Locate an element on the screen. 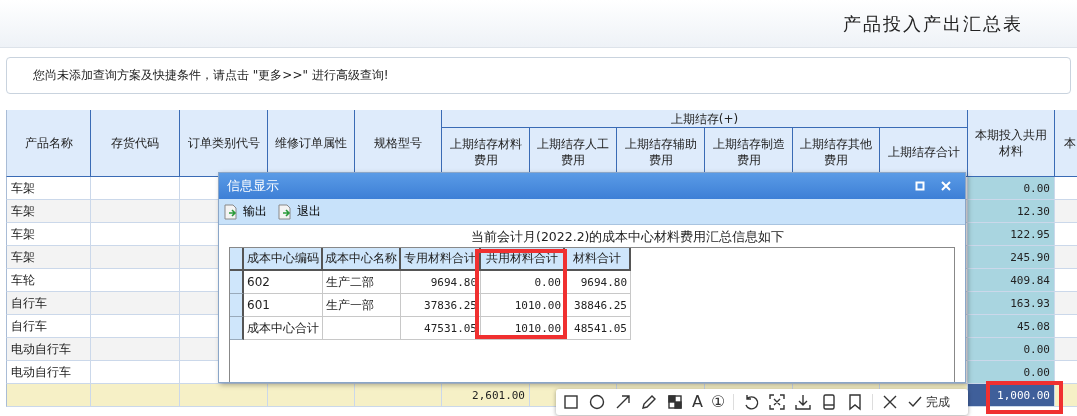 The height and width of the screenshot is (416, 1077). toolbar-button: 输出 is located at coordinates (245, 211).